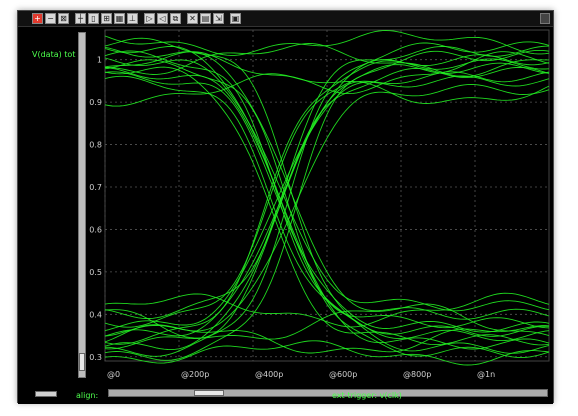 The width and height of the screenshot is (578, 416). Describe the element at coordinates (343, 374) in the screenshot. I see `x-tick-label: @600p` at that location.